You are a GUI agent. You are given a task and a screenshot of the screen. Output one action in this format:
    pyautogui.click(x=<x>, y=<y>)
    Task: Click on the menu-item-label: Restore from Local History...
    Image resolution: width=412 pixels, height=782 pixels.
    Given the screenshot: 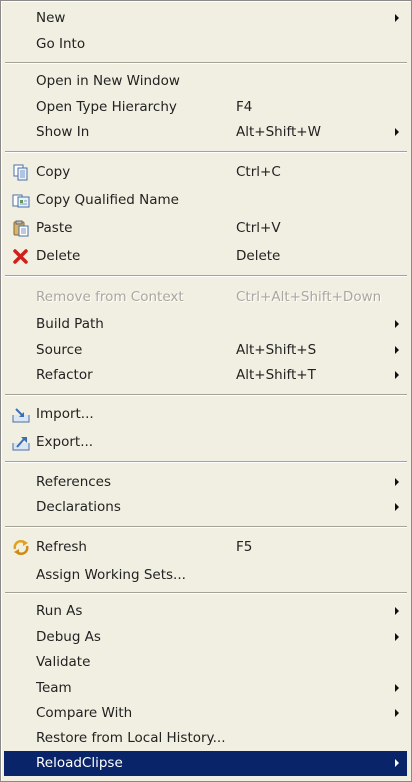 What is the action you would take?
    pyautogui.click(x=131, y=738)
    